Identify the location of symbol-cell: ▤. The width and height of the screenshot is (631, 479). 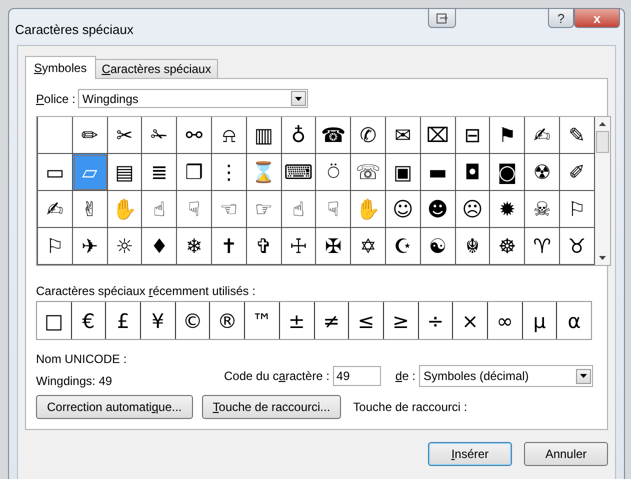
(125, 172).